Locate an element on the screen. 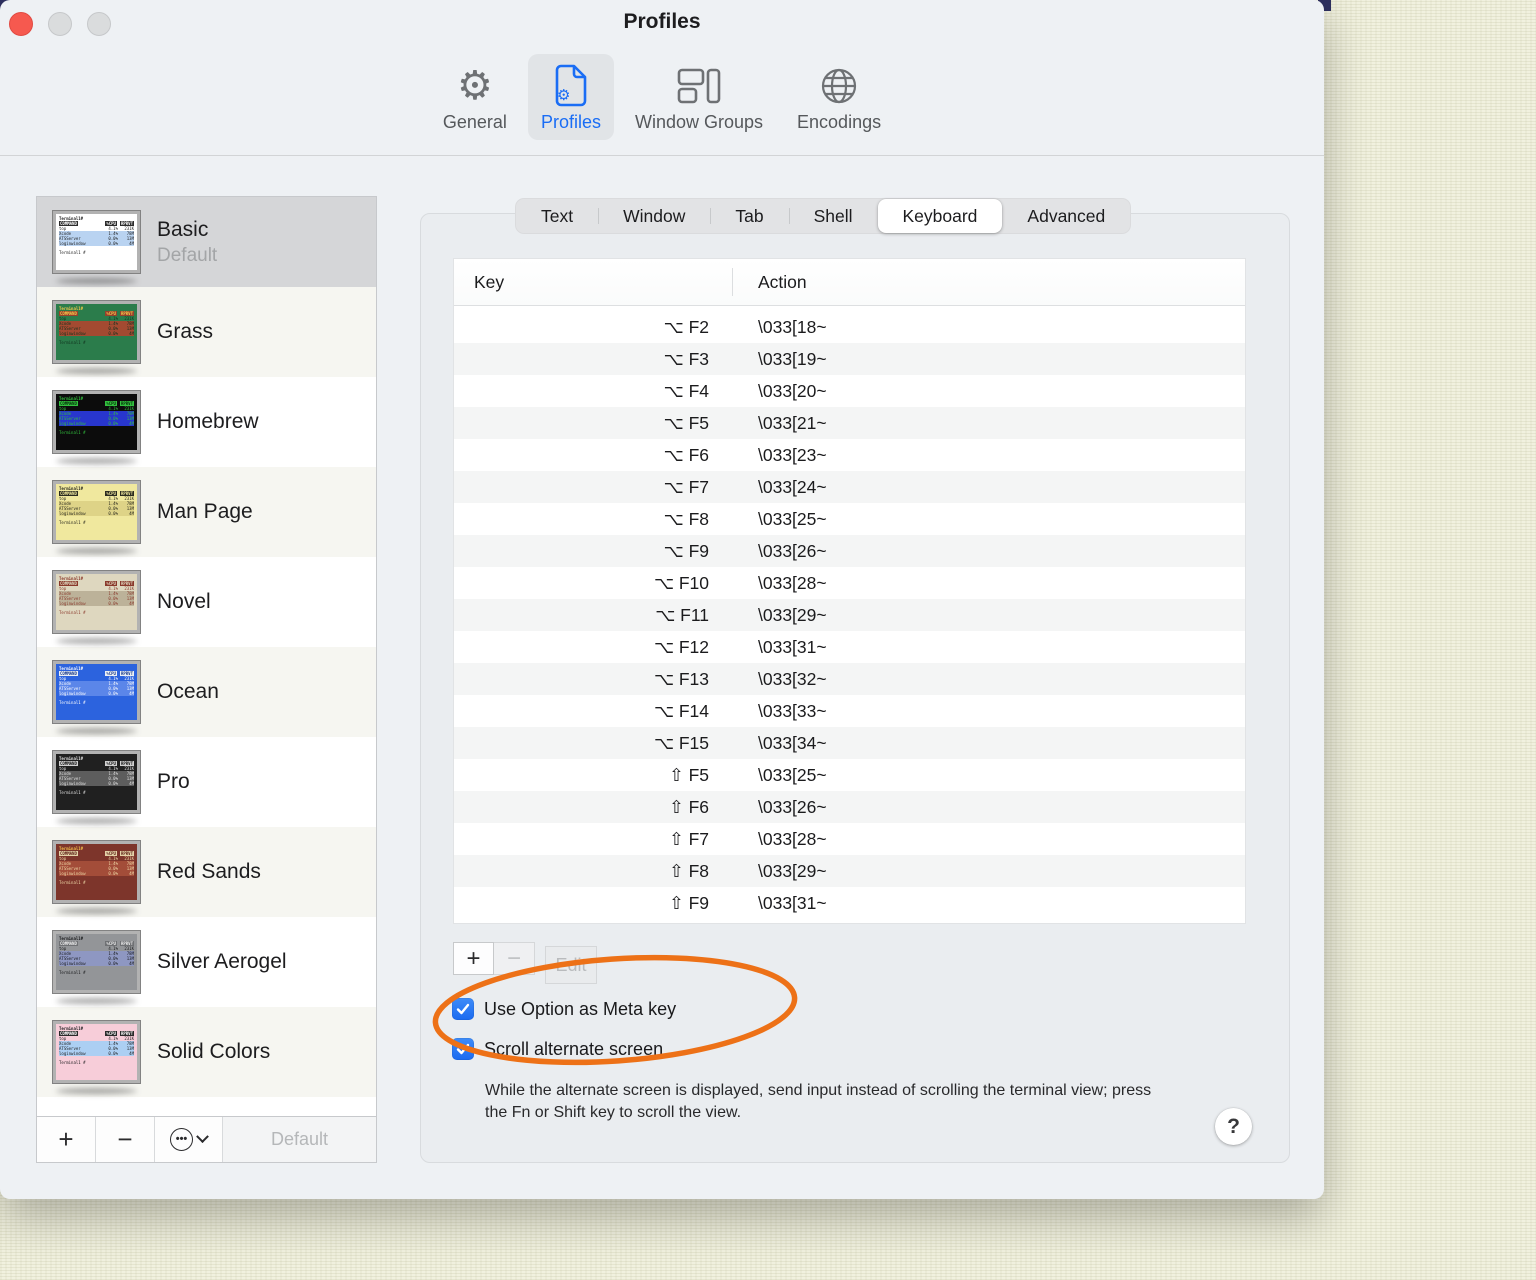 The image size is (1536, 1280). profile-name: Ocean is located at coordinates (188, 691).